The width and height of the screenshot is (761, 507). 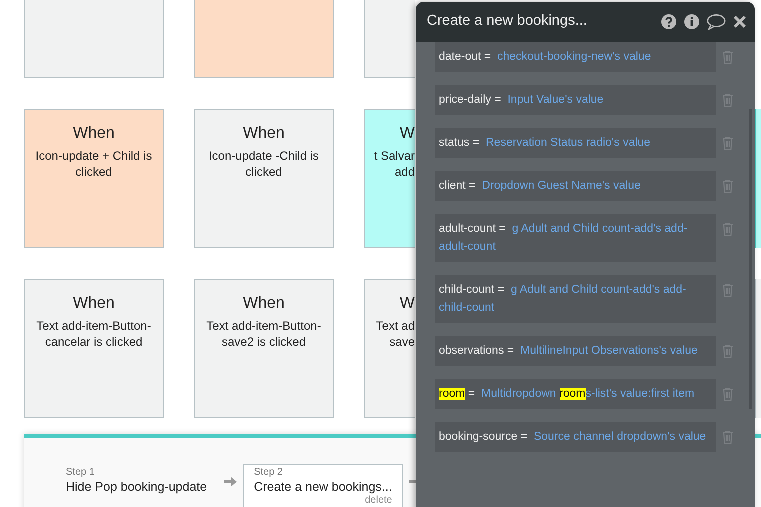 What do you see at coordinates (575, 57) in the screenshot?
I see `field-row: date-out = checkout-booking-new's value` at bounding box center [575, 57].